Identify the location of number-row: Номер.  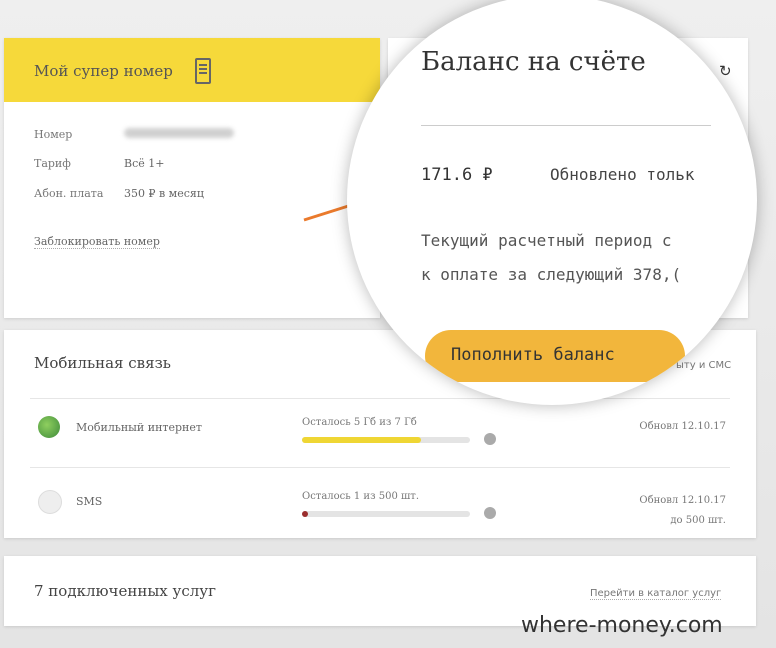
(134, 134).